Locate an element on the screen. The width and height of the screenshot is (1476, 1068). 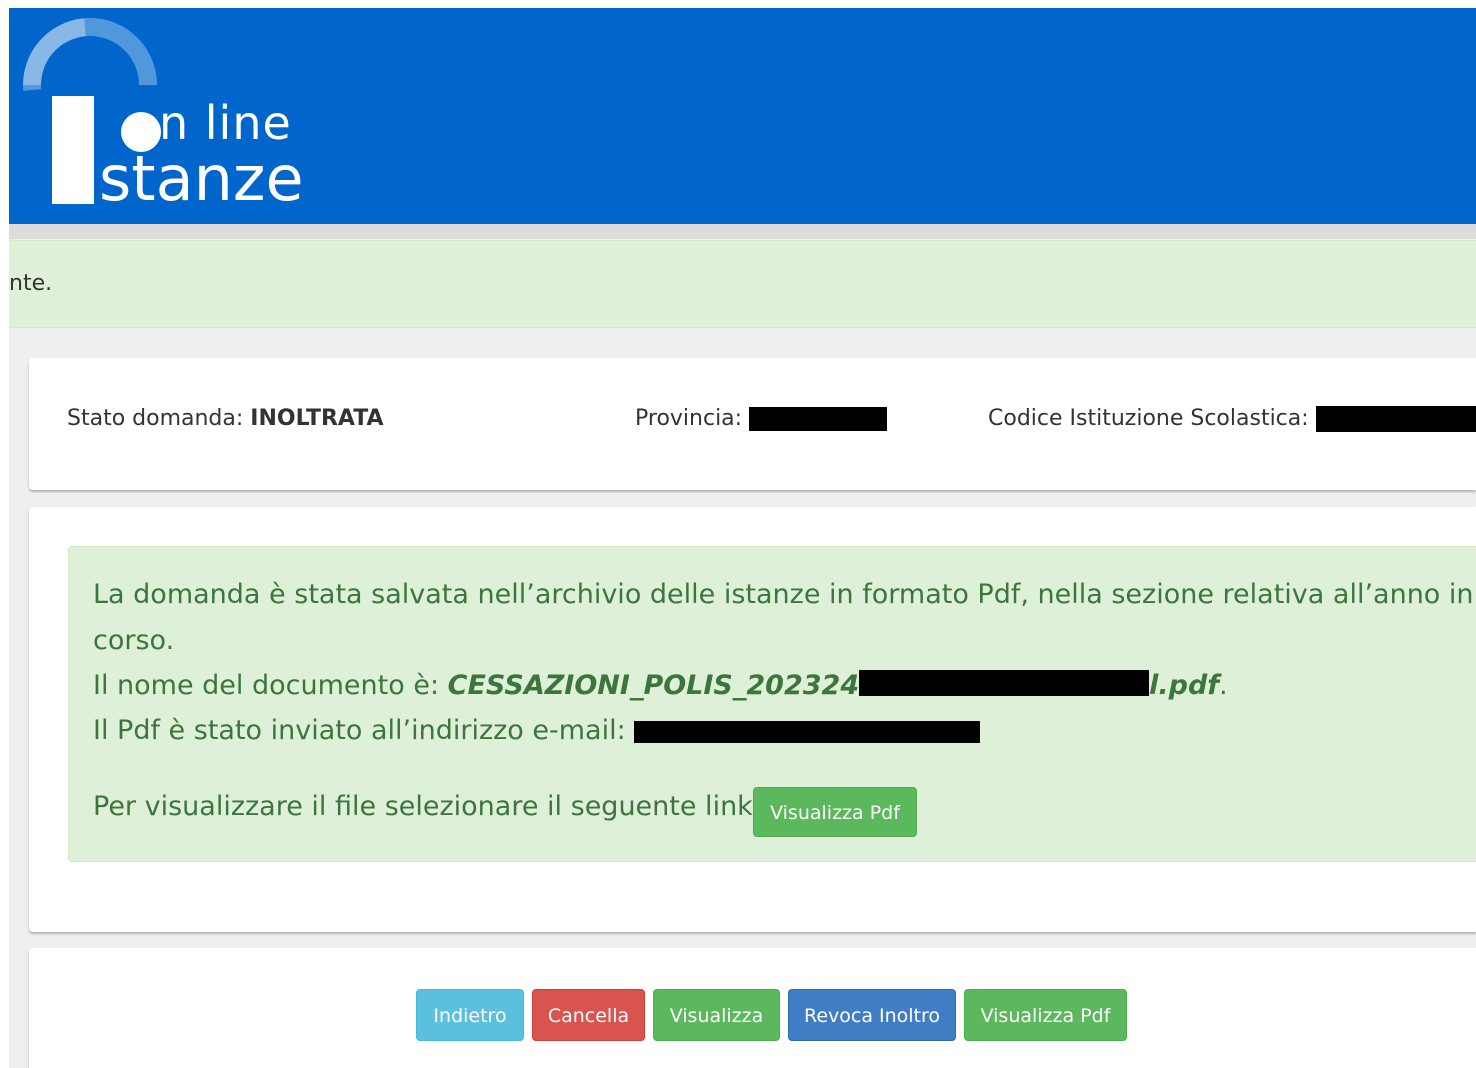
logo-stanze-text: stanze is located at coordinates (201, 178).